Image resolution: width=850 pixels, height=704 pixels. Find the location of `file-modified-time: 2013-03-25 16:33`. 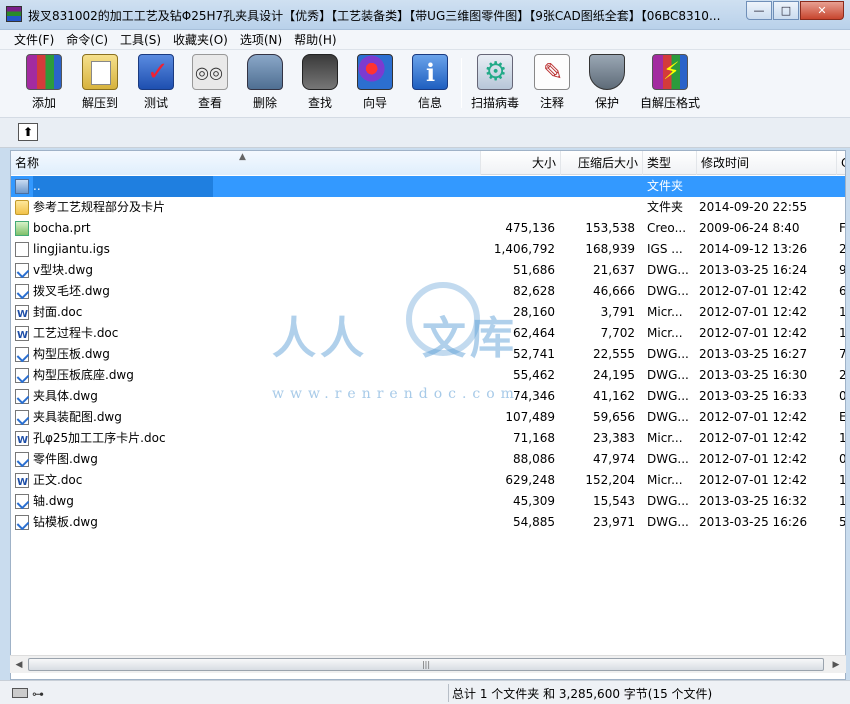

file-modified-time: 2013-03-25 16:33 is located at coordinates (753, 396).